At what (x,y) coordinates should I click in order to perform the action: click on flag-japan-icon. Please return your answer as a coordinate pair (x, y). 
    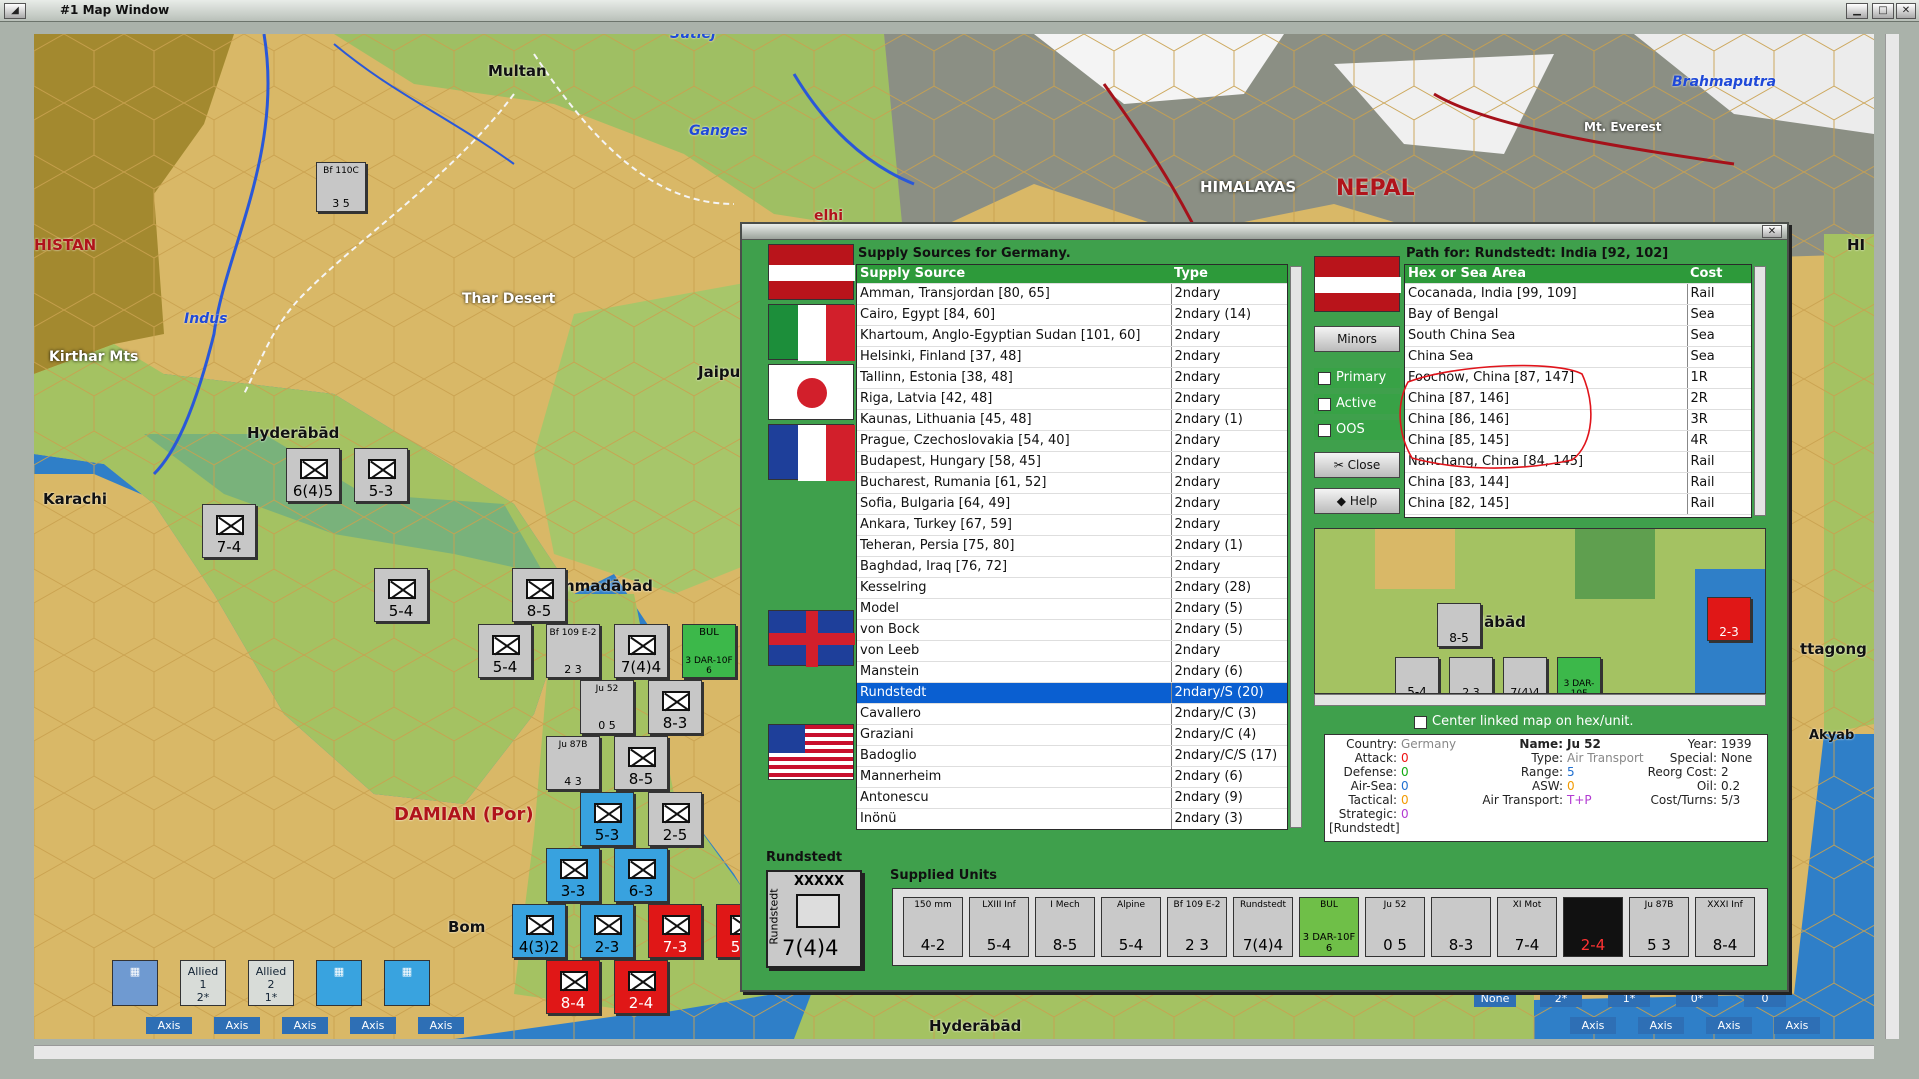
    Looking at the image, I should click on (811, 392).